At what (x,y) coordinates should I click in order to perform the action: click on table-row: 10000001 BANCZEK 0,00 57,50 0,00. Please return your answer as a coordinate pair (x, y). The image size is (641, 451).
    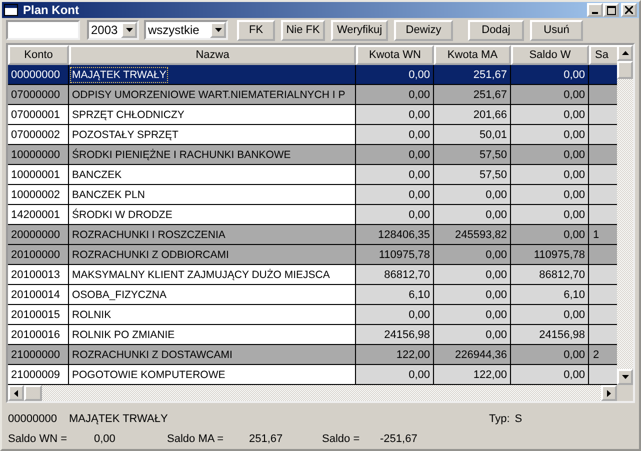
    Looking at the image, I should click on (312, 175).